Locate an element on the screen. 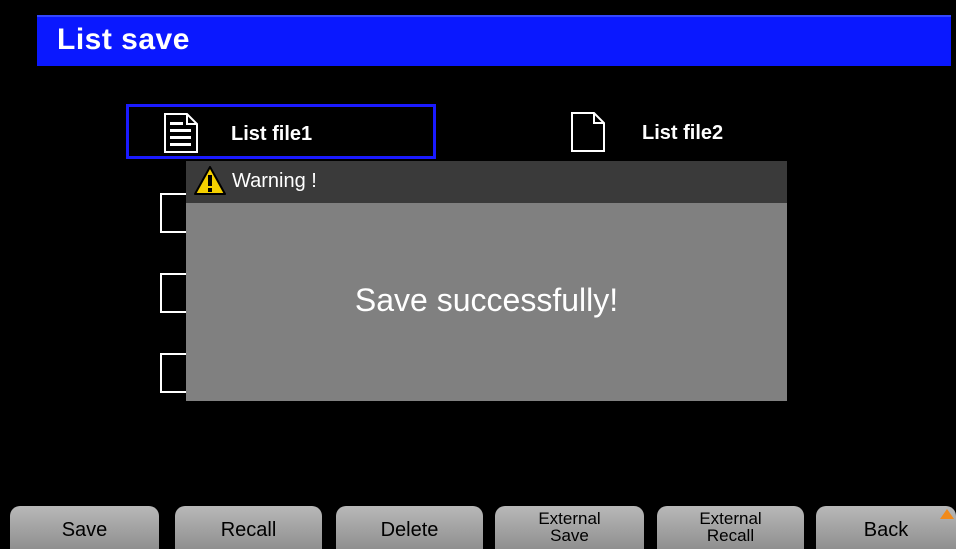 Image resolution: width=956 pixels, height=549 pixels. title-bar: List save is located at coordinates (494, 40).